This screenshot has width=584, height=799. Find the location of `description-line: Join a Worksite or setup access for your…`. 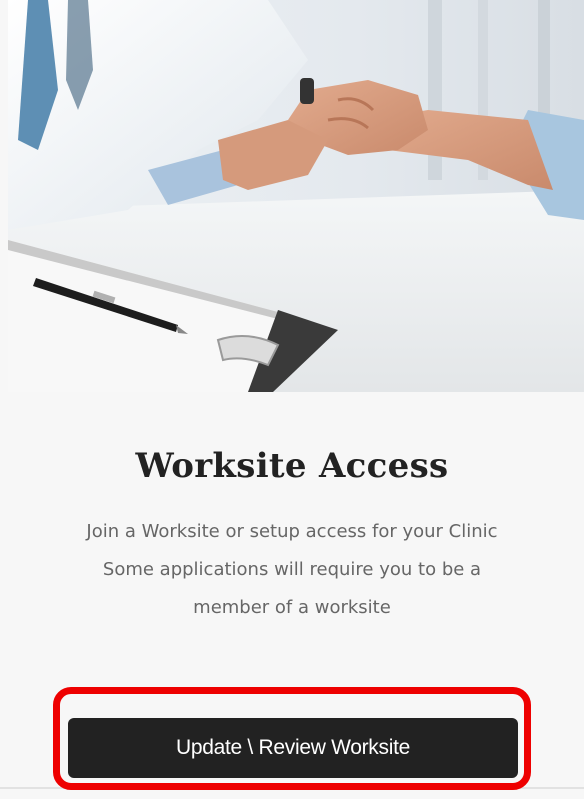

description-line: Join a Worksite or setup access for your… is located at coordinates (292, 531).